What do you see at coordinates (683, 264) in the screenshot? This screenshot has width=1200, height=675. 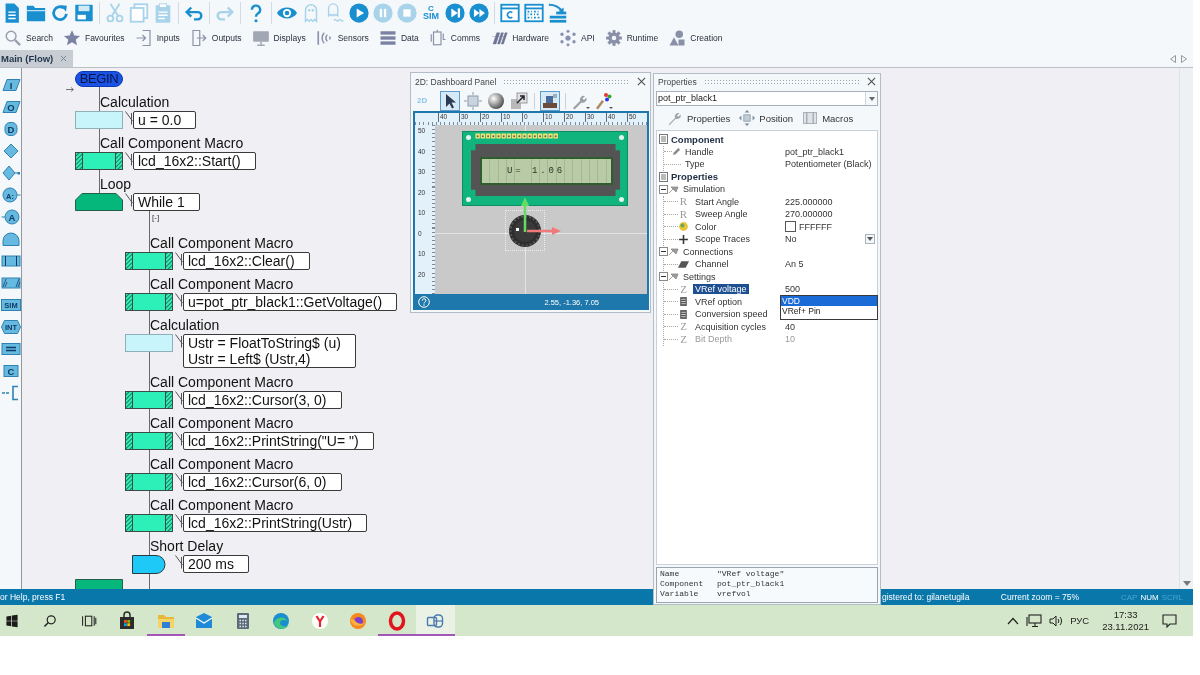 I see `parallelogram-icon` at bounding box center [683, 264].